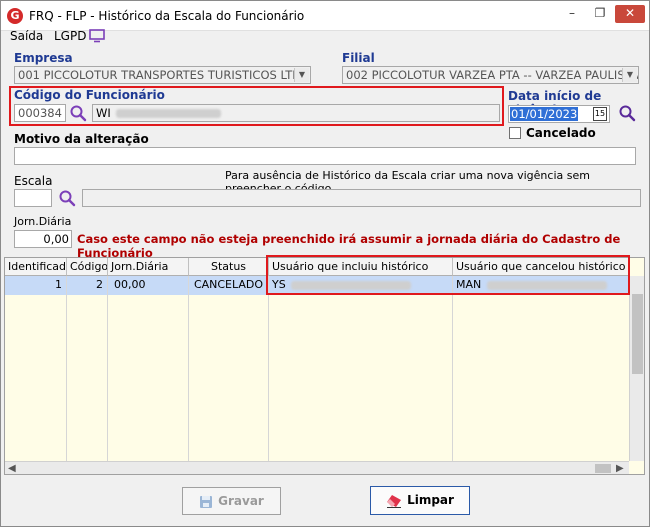 This screenshot has width=650, height=527. Describe the element at coordinates (87, 285) in the screenshot. I see `cell-codigo: 2` at that location.